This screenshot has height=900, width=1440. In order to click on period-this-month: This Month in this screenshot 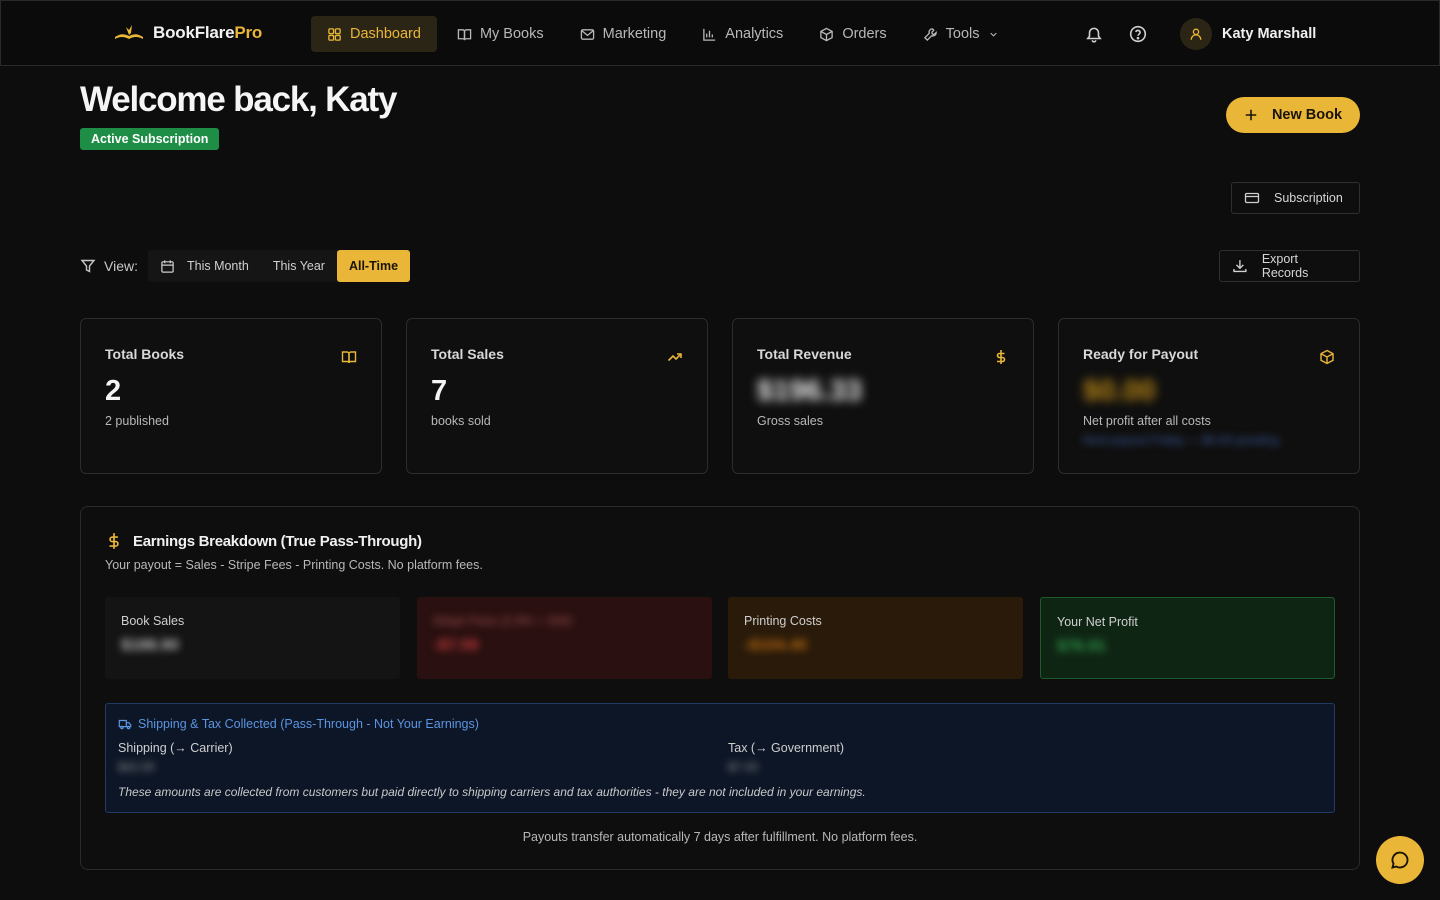, I will do `click(204, 266)`.